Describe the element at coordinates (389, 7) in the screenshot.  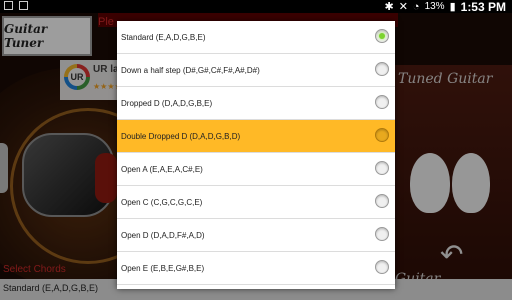
I see `bluetooth-icon: ✱` at that location.